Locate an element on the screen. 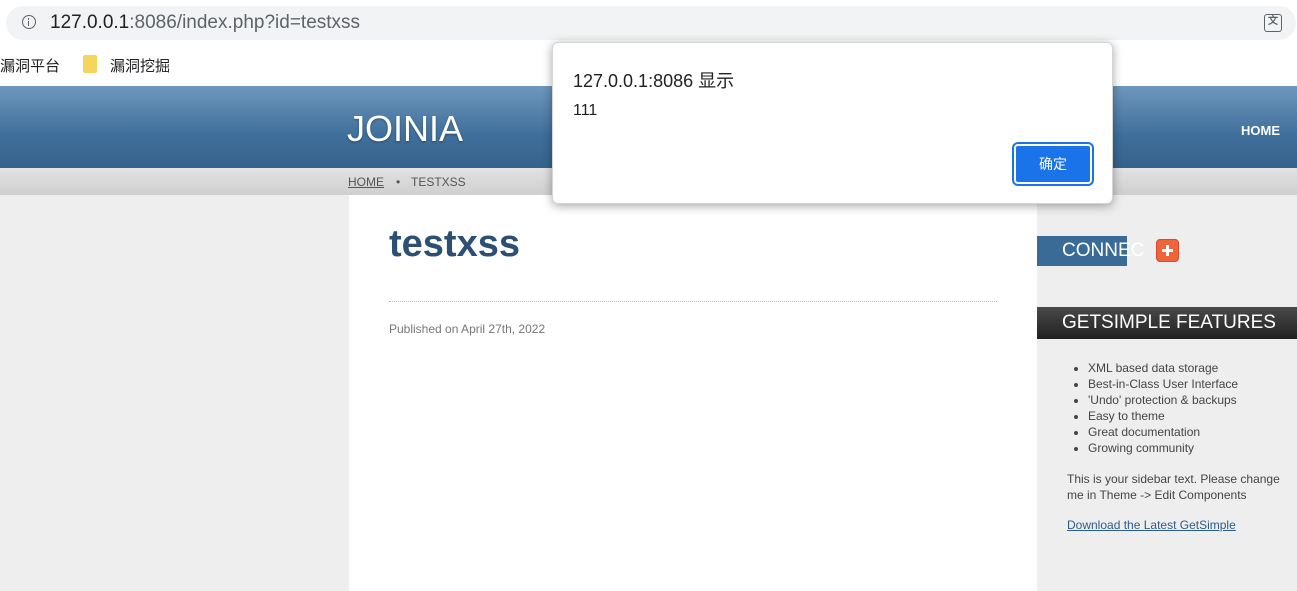 The image size is (1297, 591). nav-home-link: HOME is located at coordinates (1260, 130).